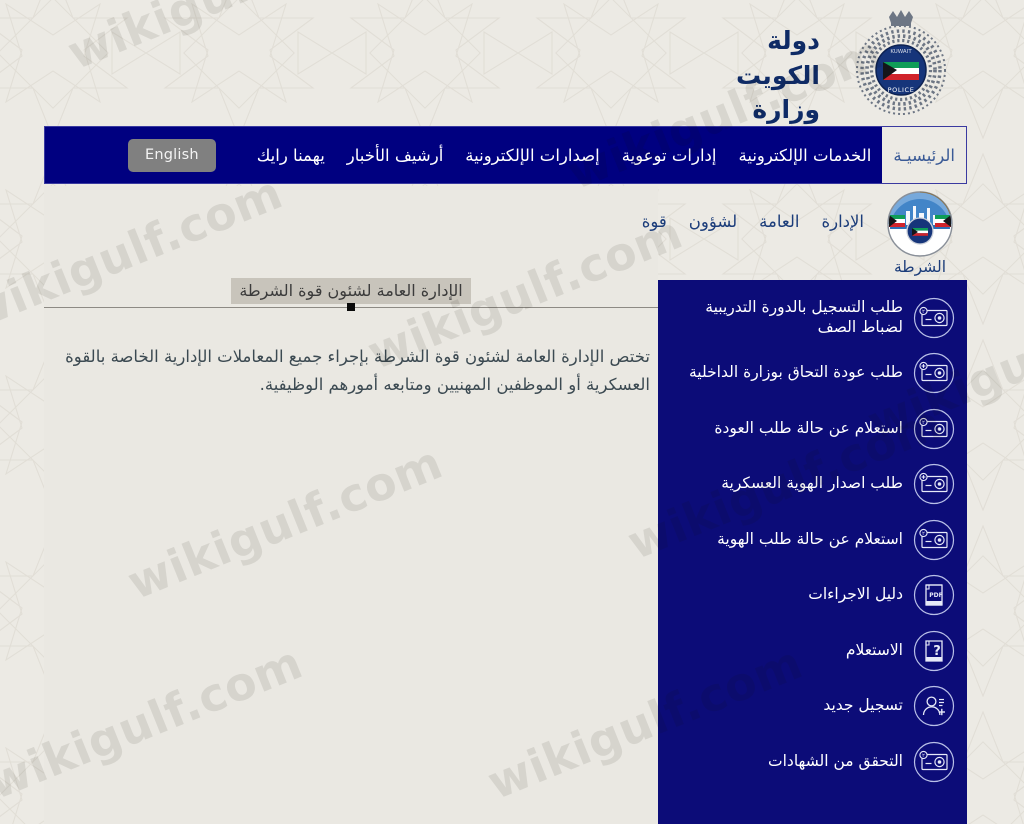  Describe the element at coordinates (532, 155) in the screenshot. I see `nav-item-electronic-publications: إصدارات الإلكترونية` at that location.